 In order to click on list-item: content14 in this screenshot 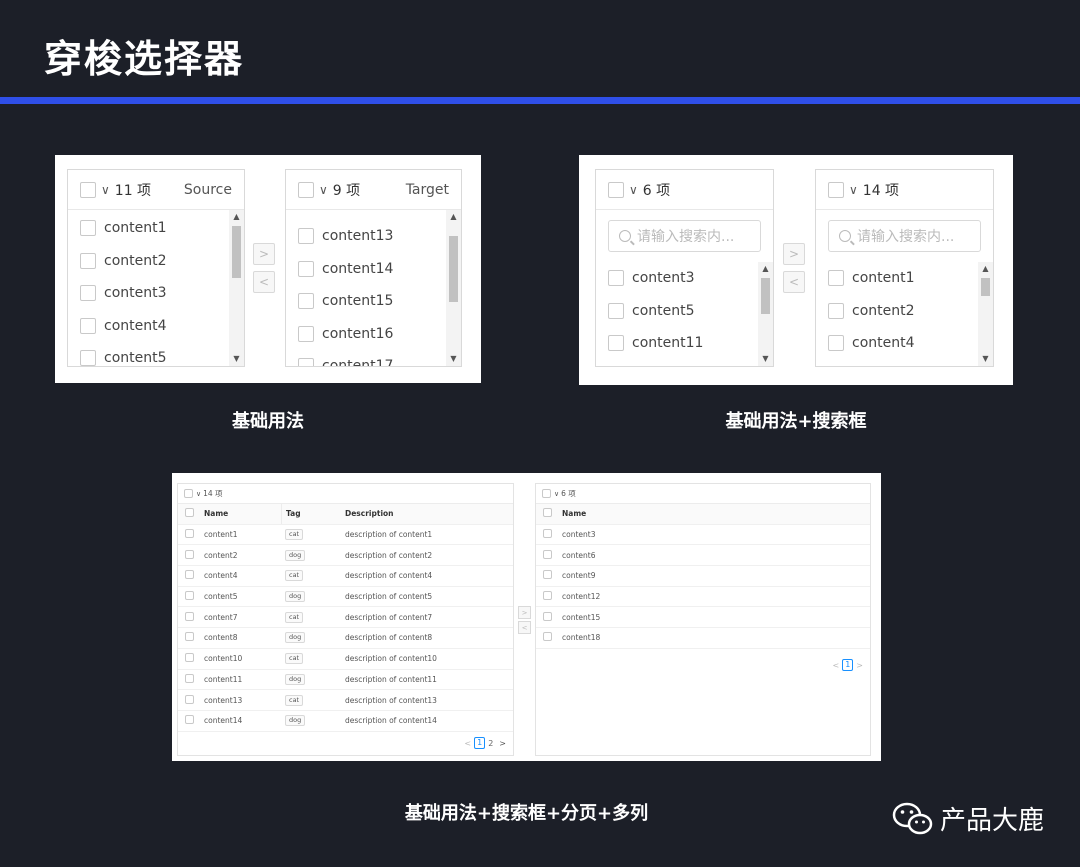, I will do `click(373, 269)`.